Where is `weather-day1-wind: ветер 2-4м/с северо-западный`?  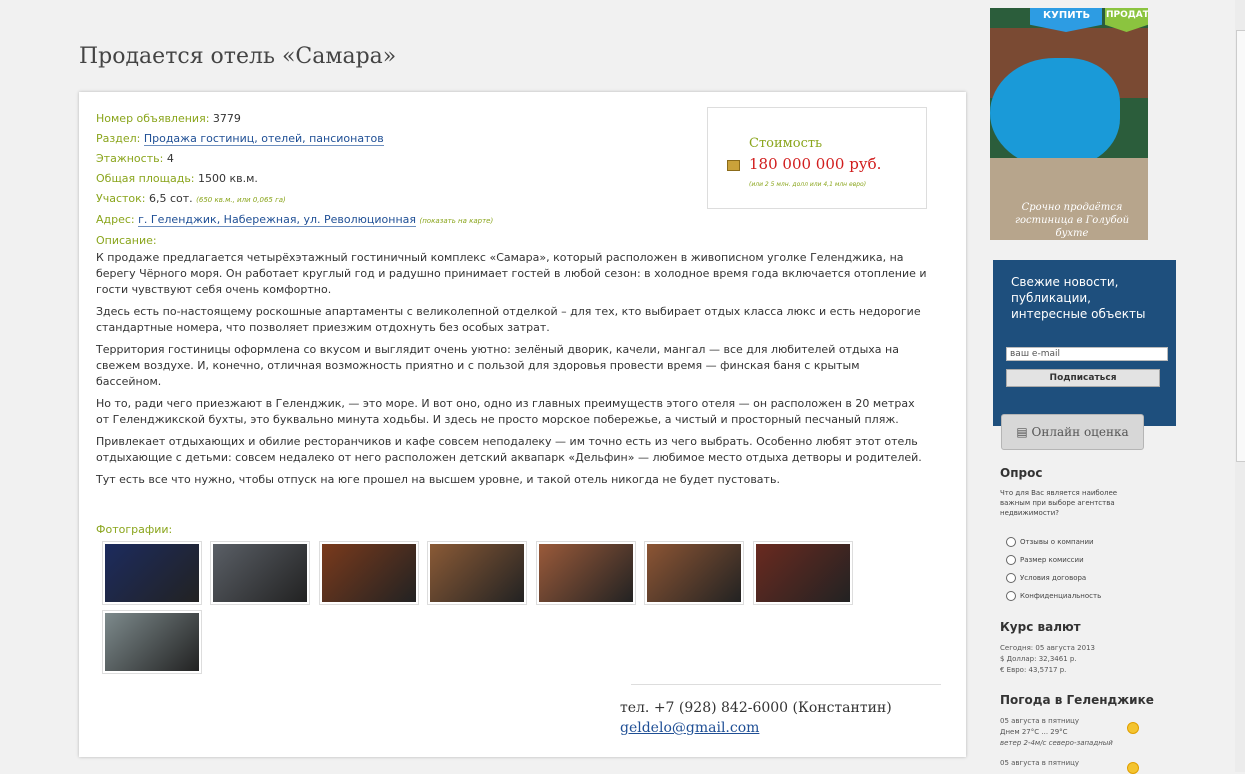
weather-day1-wind: ветер 2-4м/с северо-западный is located at coordinates (1056, 743).